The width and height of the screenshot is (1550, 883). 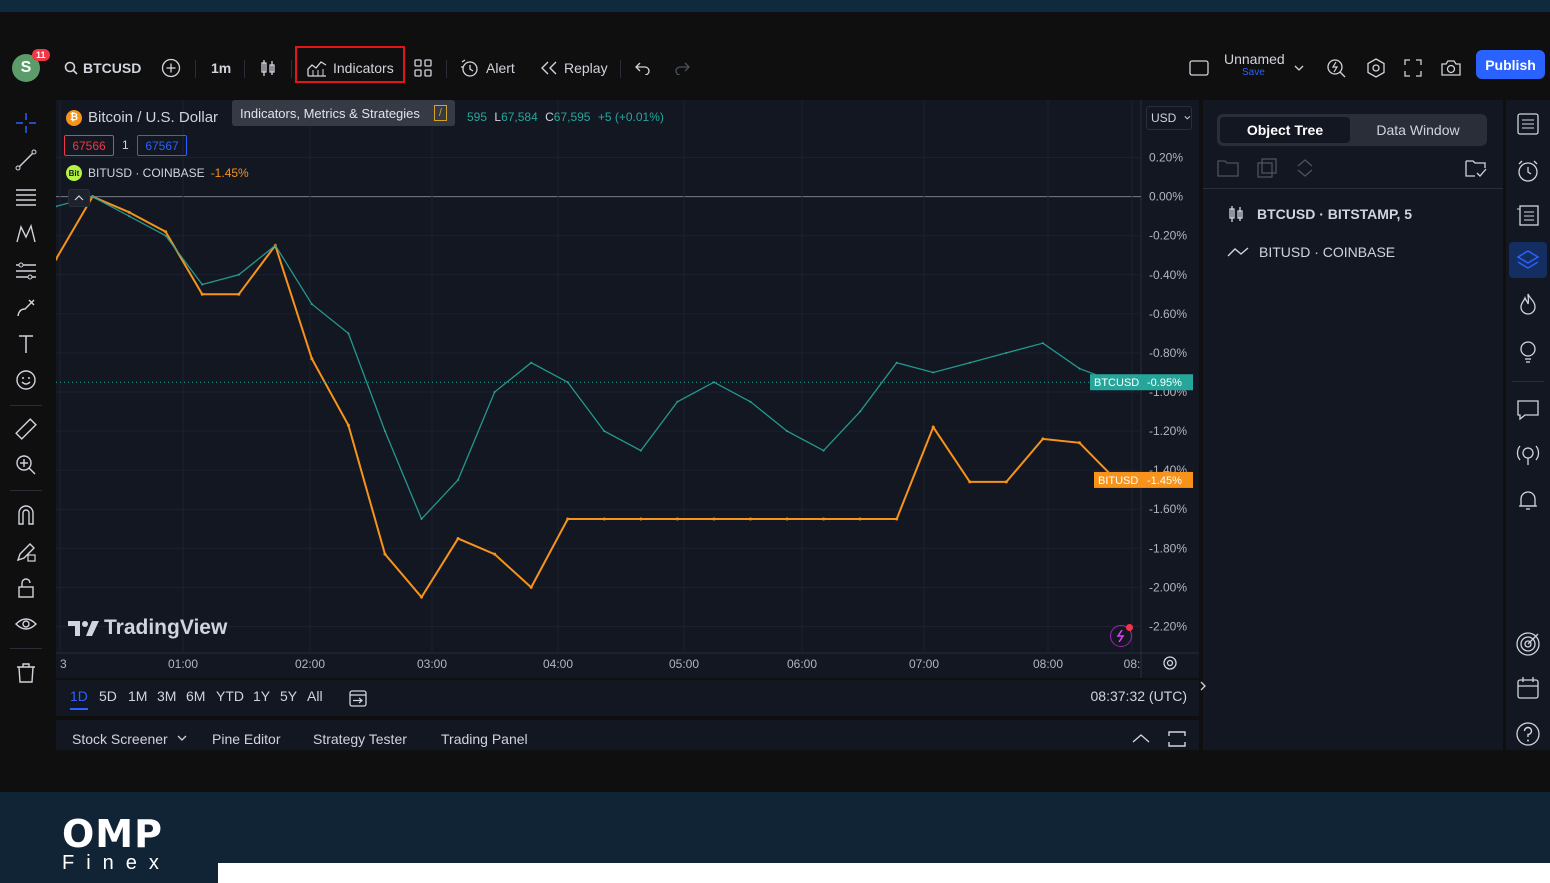 I want to click on timeframe-6m: 6M, so click(x=195, y=696).